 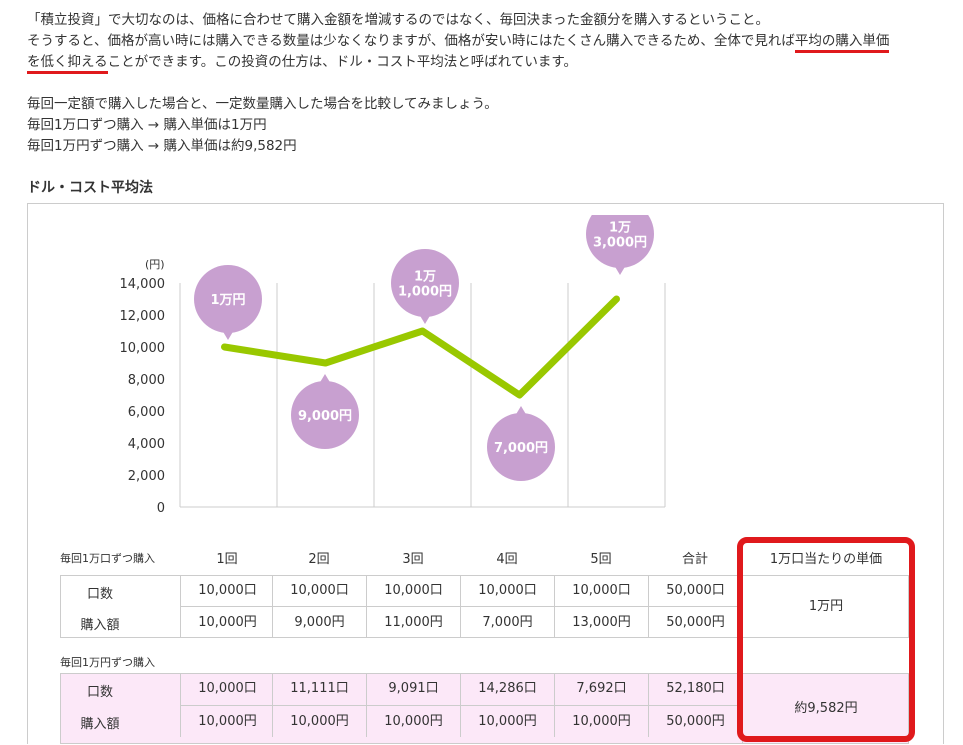 What do you see at coordinates (620, 243) in the screenshot?
I see `data-label: 3,000円` at bounding box center [620, 243].